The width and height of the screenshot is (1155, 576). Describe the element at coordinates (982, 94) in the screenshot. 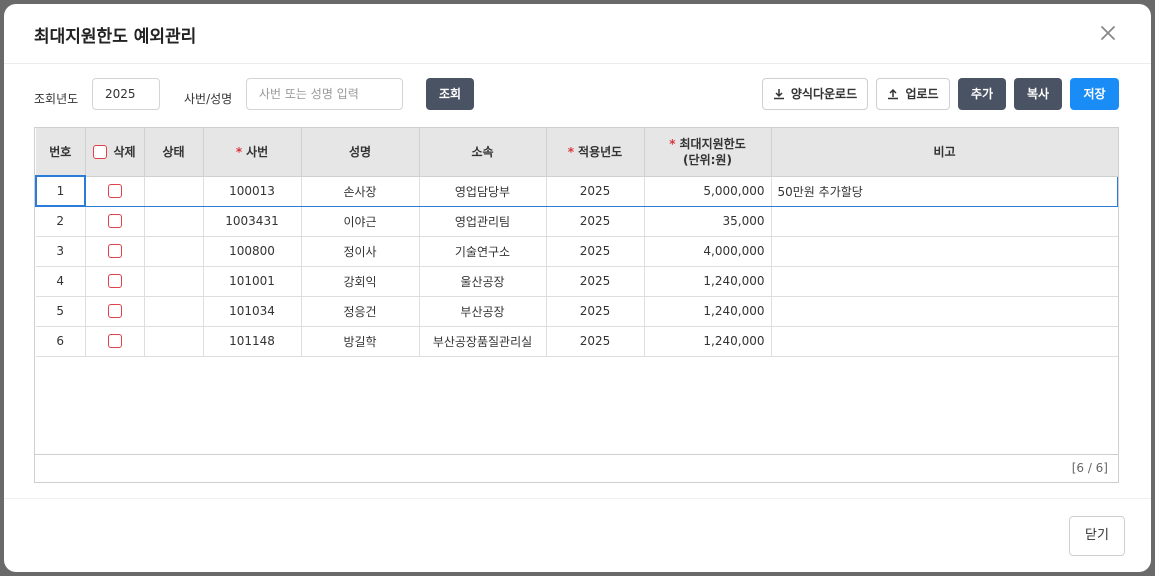

I see `add-button: 추가` at that location.